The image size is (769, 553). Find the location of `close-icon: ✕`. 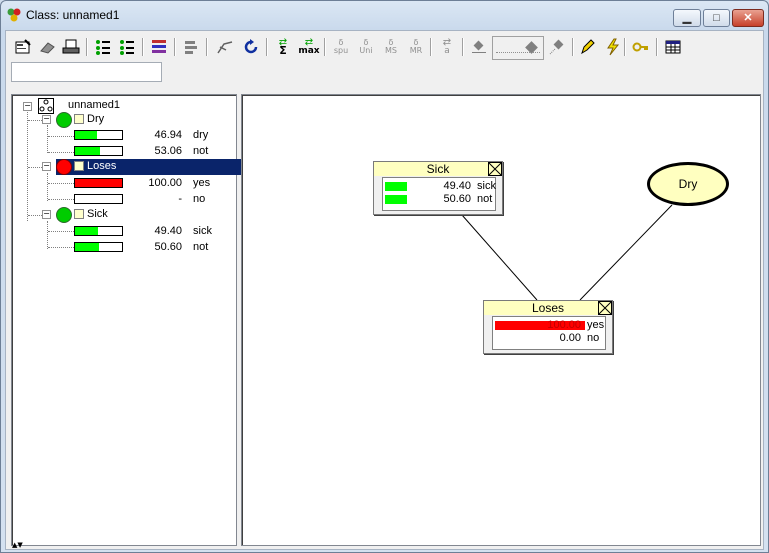

close-icon: ✕ is located at coordinates (748, 18).